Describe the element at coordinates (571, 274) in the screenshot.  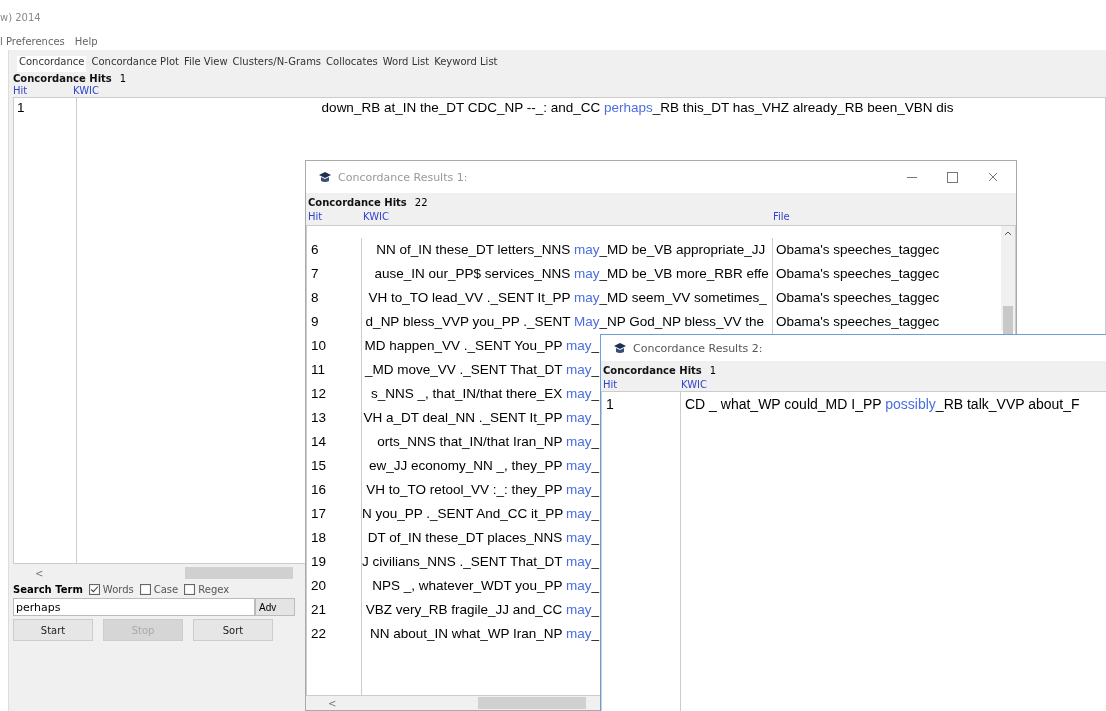
I see `kwic-line: ause_IN our_PP$ services_NNS may_MD be_VB more_RBR effe` at that location.